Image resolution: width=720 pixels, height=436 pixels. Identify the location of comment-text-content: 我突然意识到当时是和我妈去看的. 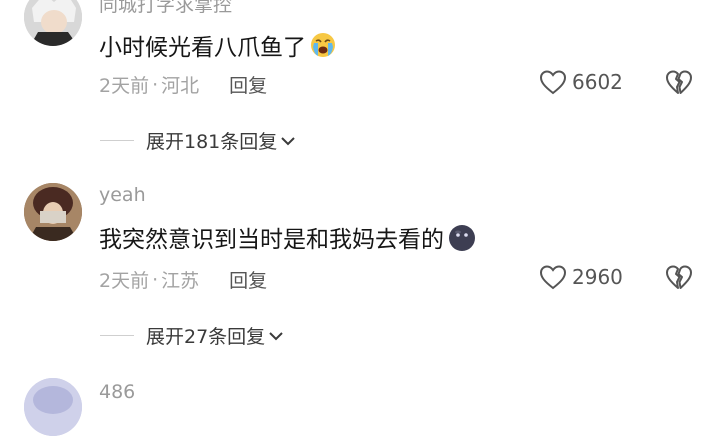
(271, 240).